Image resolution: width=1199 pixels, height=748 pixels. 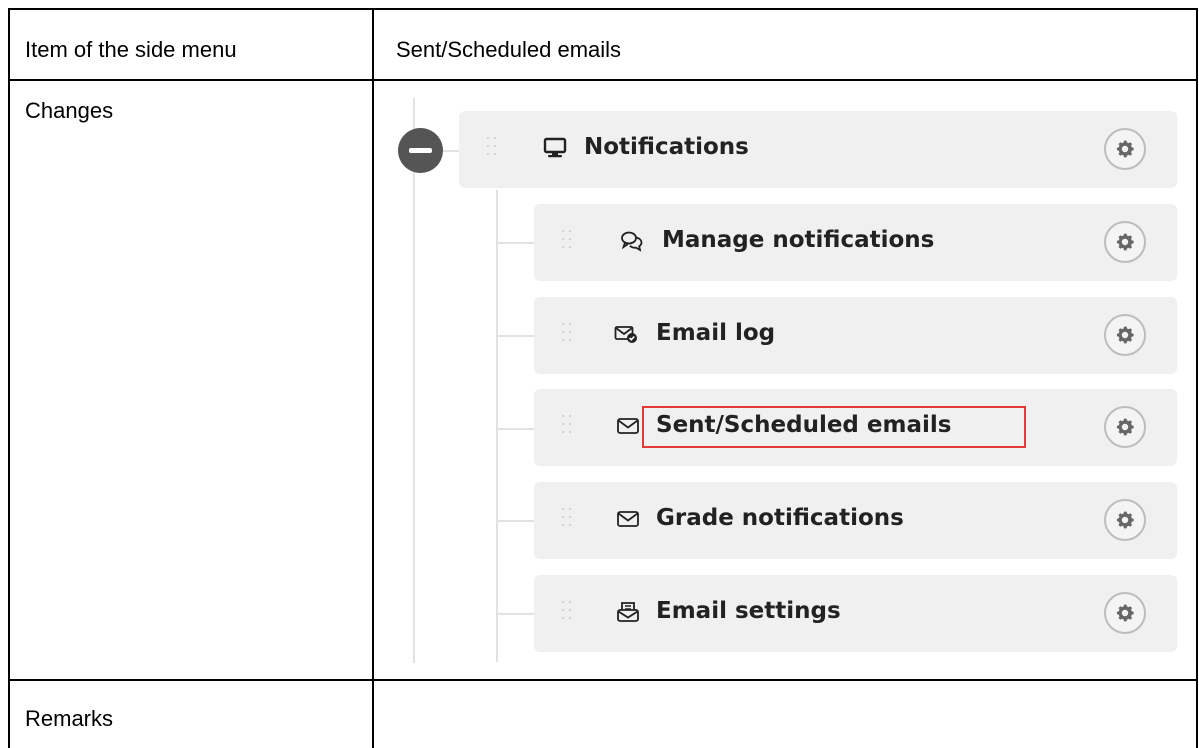 What do you see at coordinates (628, 612) in the screenshot?
I see `envelope-list-icon` at bounding box center [628, 612].